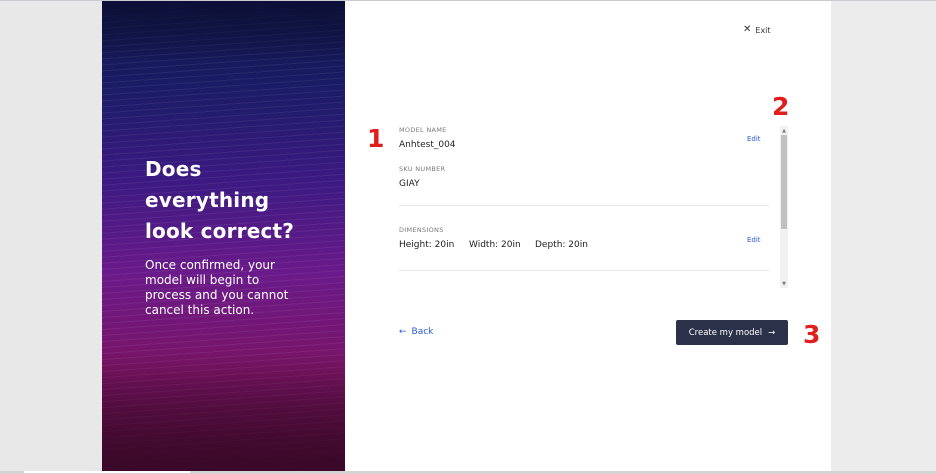 The image size is (936, 474). What do you see at coordinates (409, 184) in the screenshot?
I see `sku-number-value: GIAY` at bounding box center [409, 184].